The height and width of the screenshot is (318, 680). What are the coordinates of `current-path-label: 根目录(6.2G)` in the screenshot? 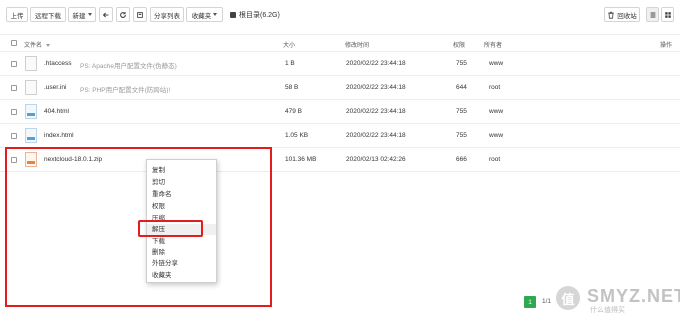 It's located at (259, 15).